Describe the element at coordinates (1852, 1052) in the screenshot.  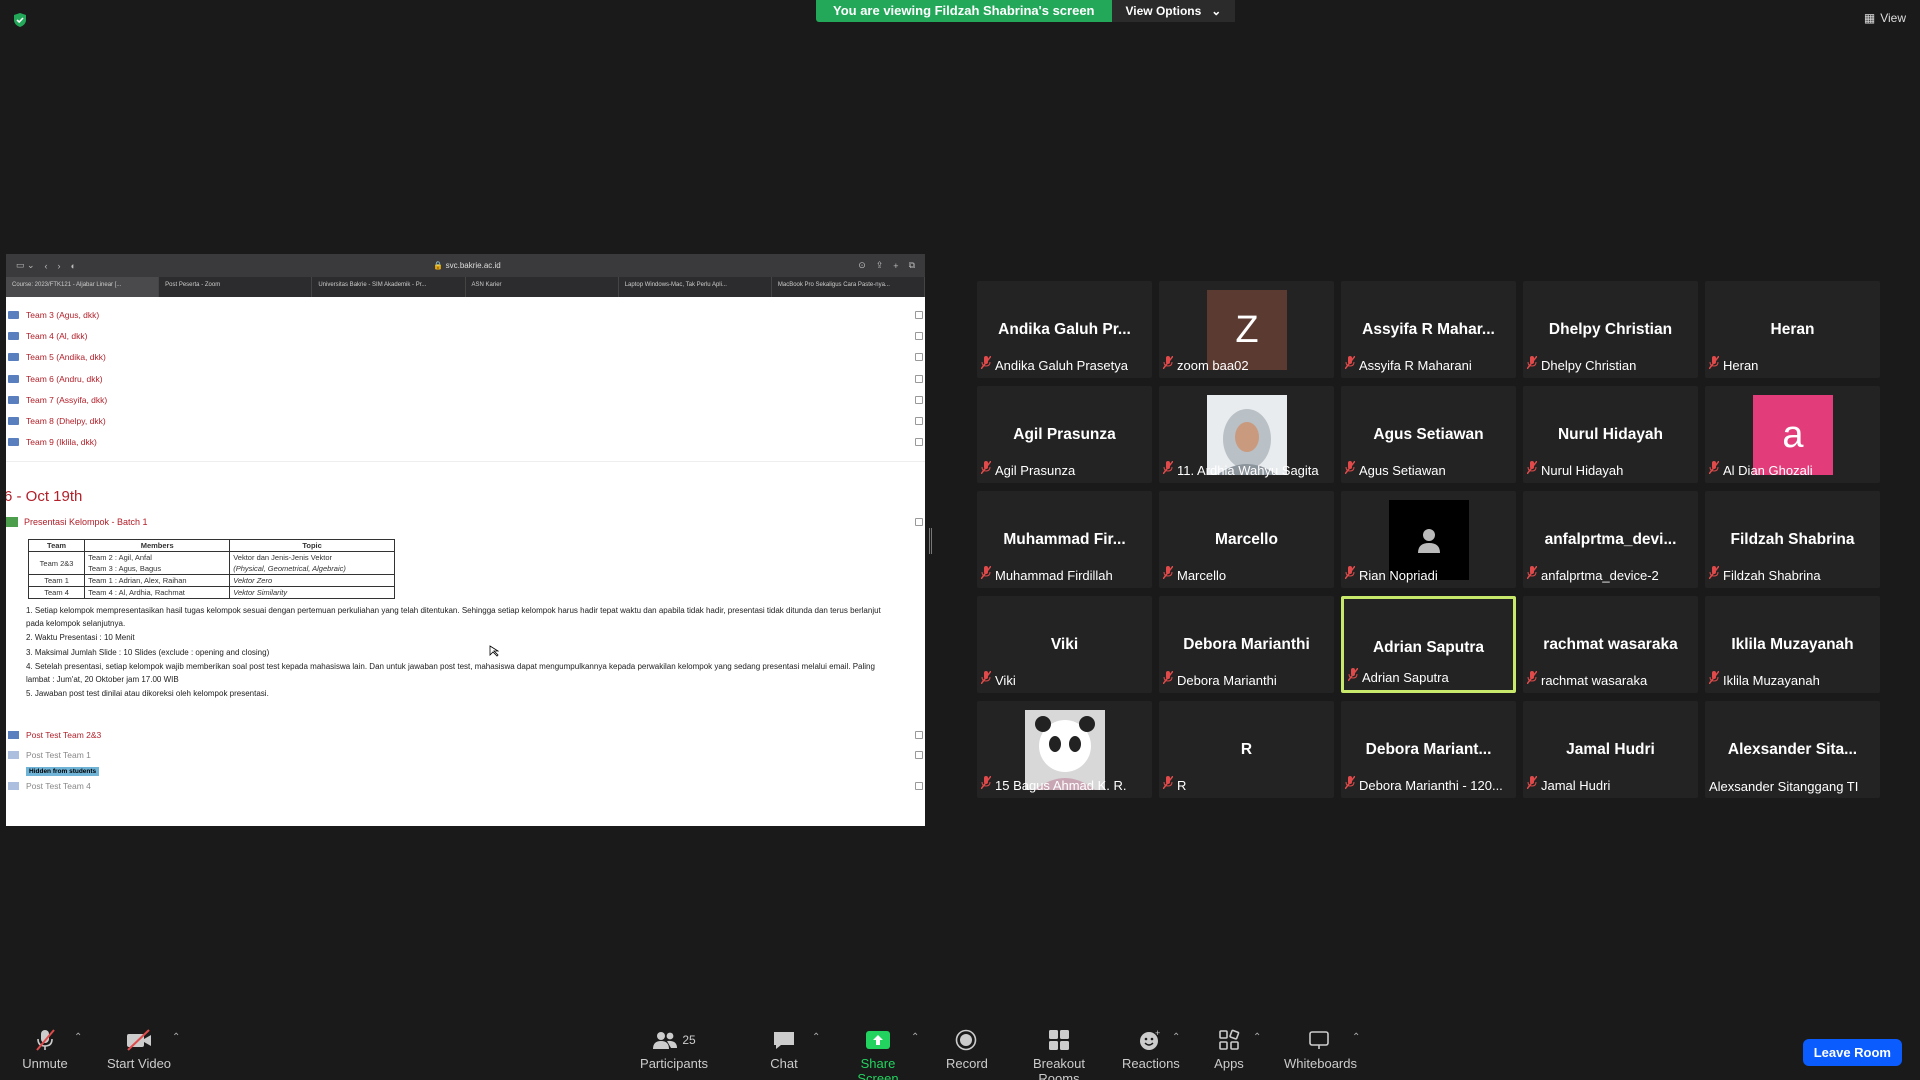
I see `leave-room-button: Leave Room` at that location.